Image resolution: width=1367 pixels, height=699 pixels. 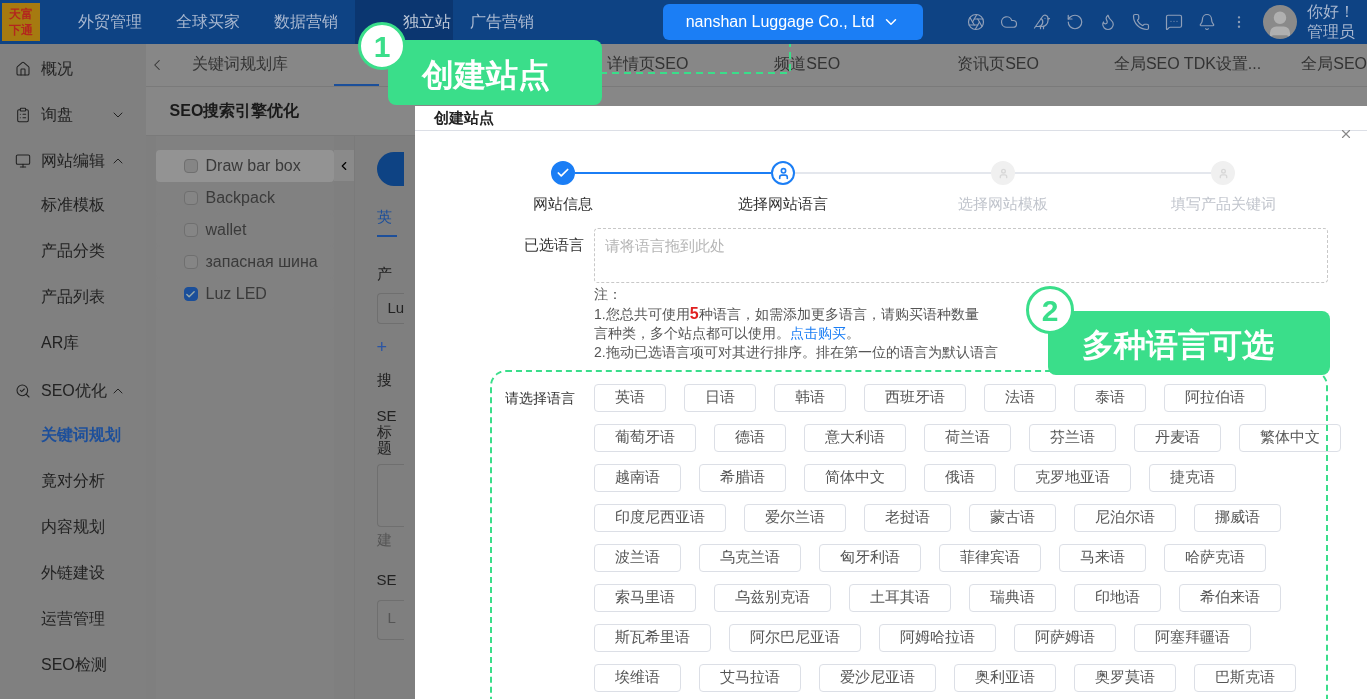 I want to click on language-option: 波兰语, so click(x=637, y=557).